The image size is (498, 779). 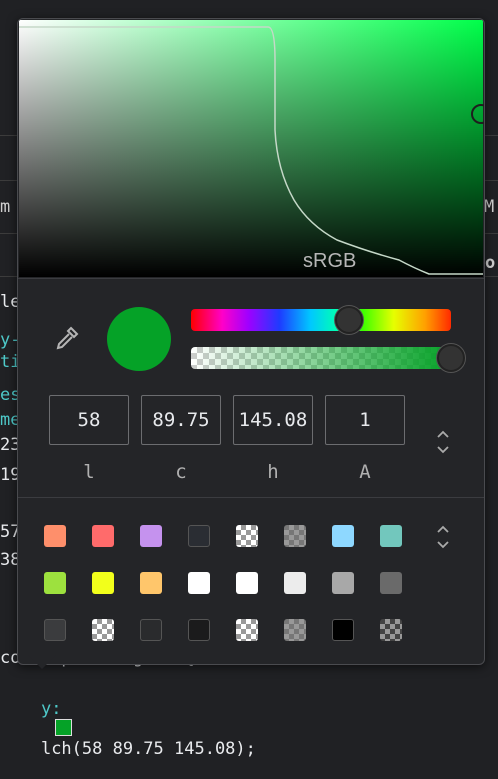 I want to click on popover-arrow, so click(x=42, y=662).